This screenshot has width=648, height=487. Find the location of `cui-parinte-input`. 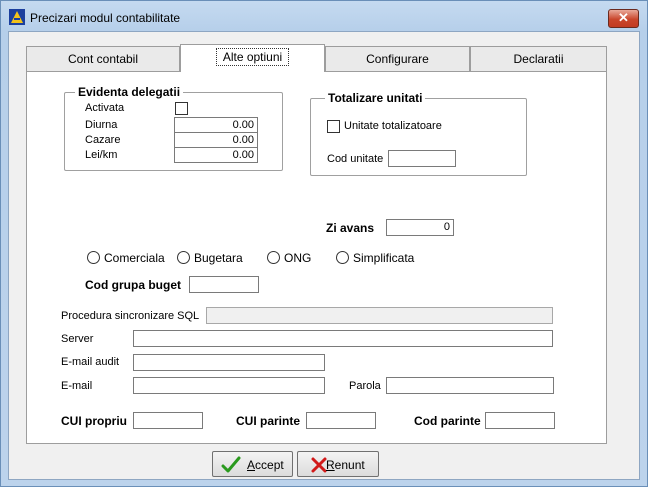

cui-parinte-input is located at coordinates (341, 420).